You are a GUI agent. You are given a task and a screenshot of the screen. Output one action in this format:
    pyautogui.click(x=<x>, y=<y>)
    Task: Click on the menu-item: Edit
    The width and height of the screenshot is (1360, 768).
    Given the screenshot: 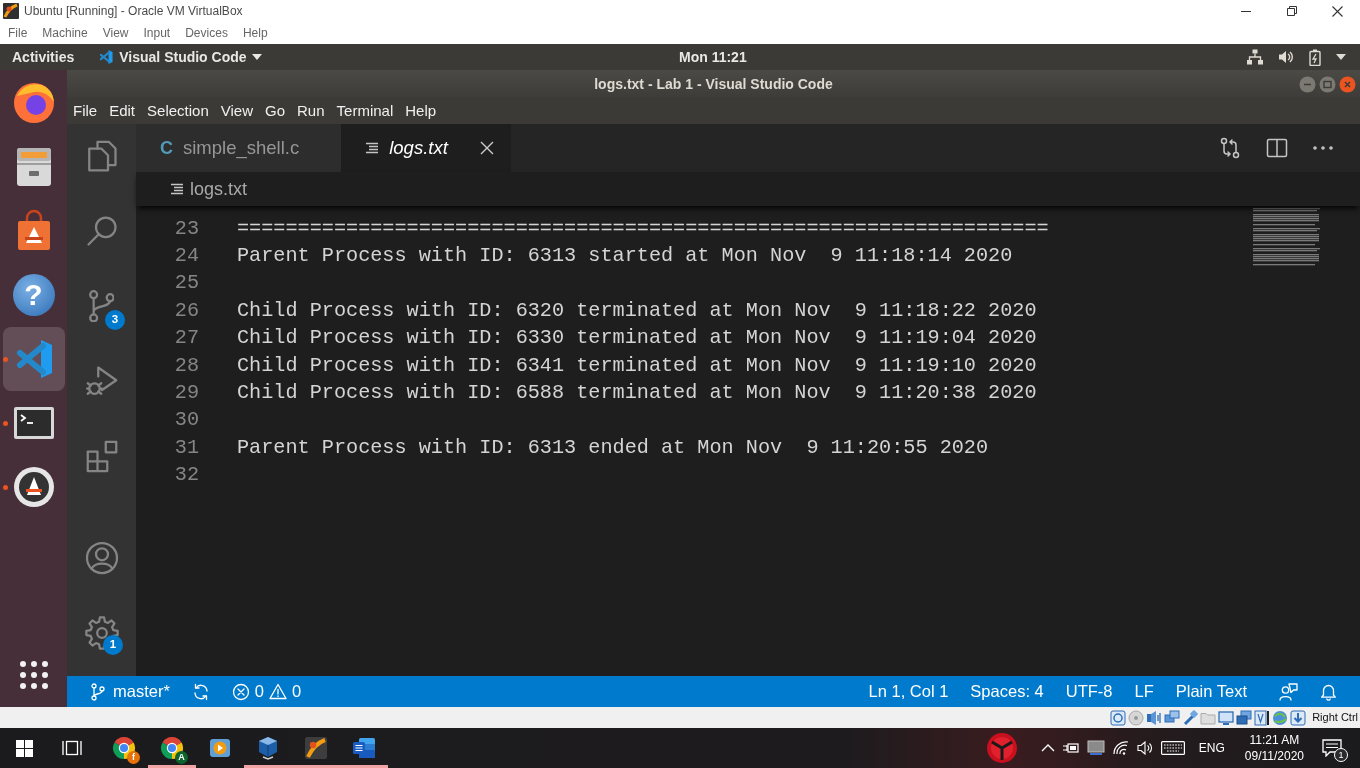 What is the action you would take?
    pyautogui.click(x=122, y=111)
    